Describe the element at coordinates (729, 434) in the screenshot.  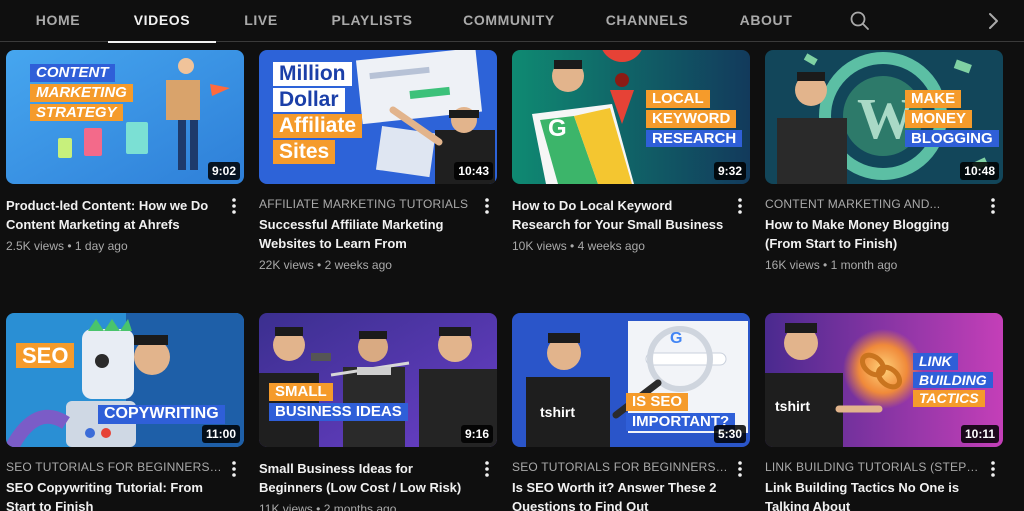
I see `video-duration: 5:30` at that location.